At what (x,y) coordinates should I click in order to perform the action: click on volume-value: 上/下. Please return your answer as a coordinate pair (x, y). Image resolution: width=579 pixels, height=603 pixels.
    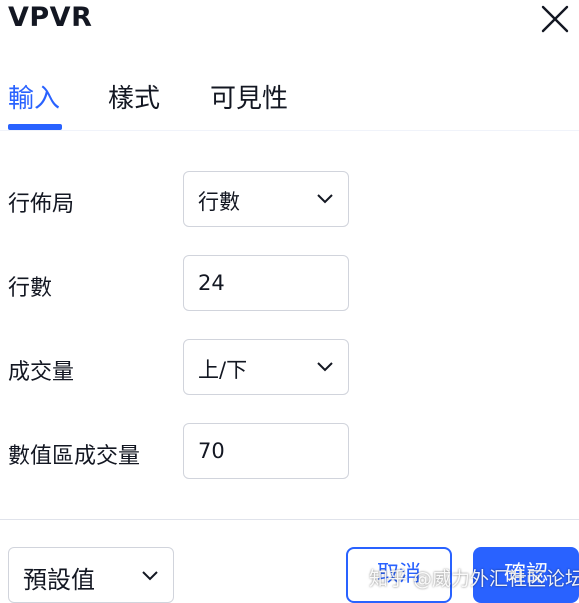
    Looking at the image, I should click on (223, 370).